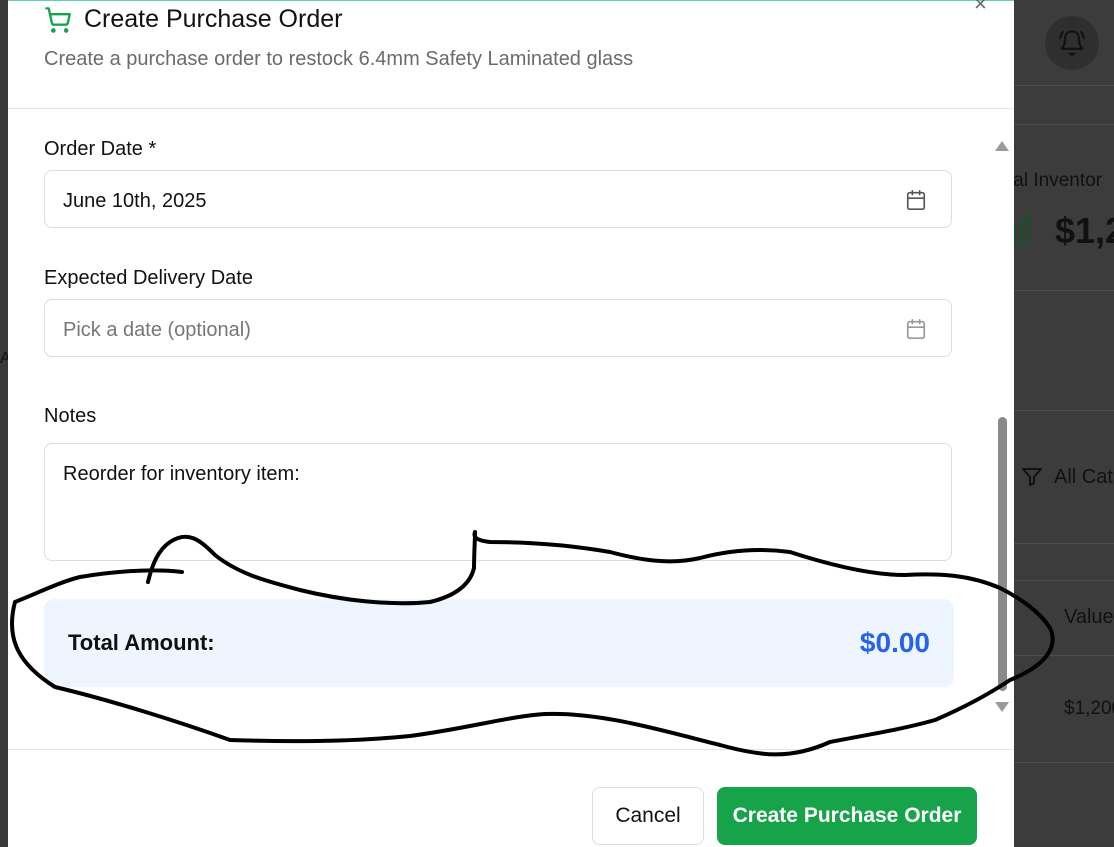 This screenshot has width=1114, height=847. What do you see at coordinates (157, 330) in the screenshot?
I see `expected-delivery-placeholder: Pick a date (optional)` at bounding box center [157, 330].